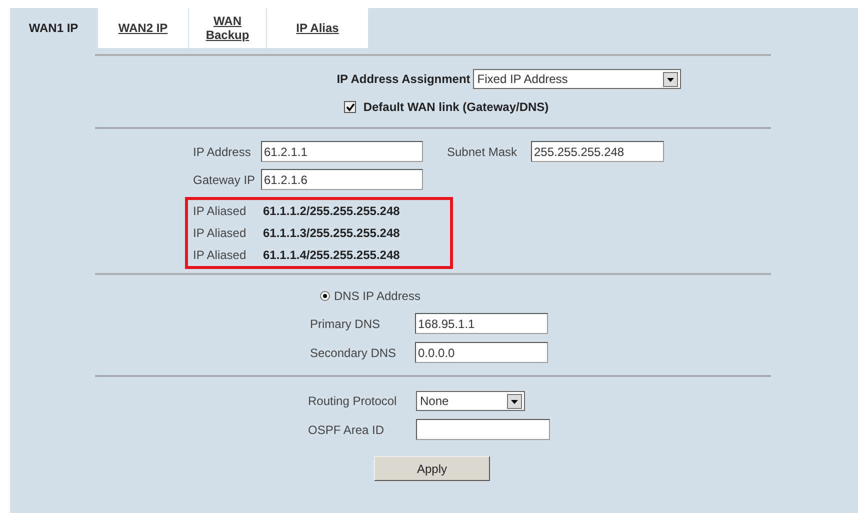  What do you see at coordinates (432, 468) in the screenshot?
I see `apply-button: Apply` at bounding box center [432, 468].